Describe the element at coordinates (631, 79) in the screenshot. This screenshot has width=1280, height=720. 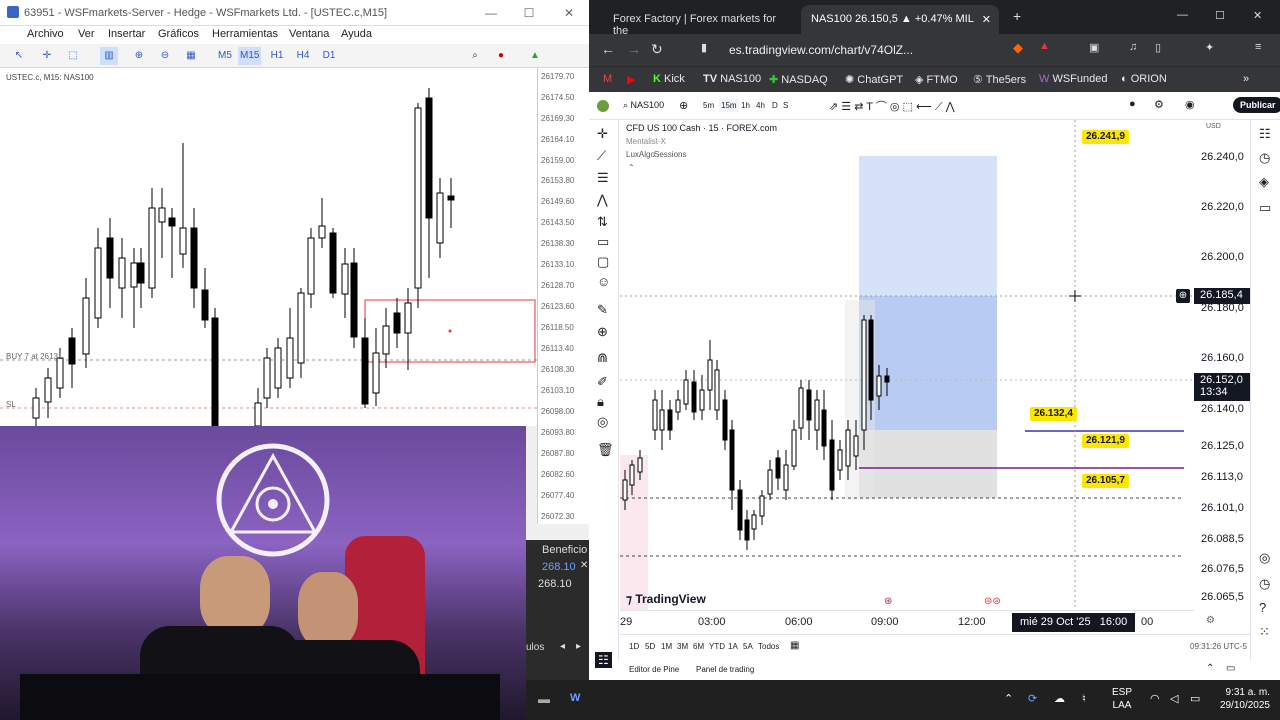
I see `youtube-icon: ▶` at that location.